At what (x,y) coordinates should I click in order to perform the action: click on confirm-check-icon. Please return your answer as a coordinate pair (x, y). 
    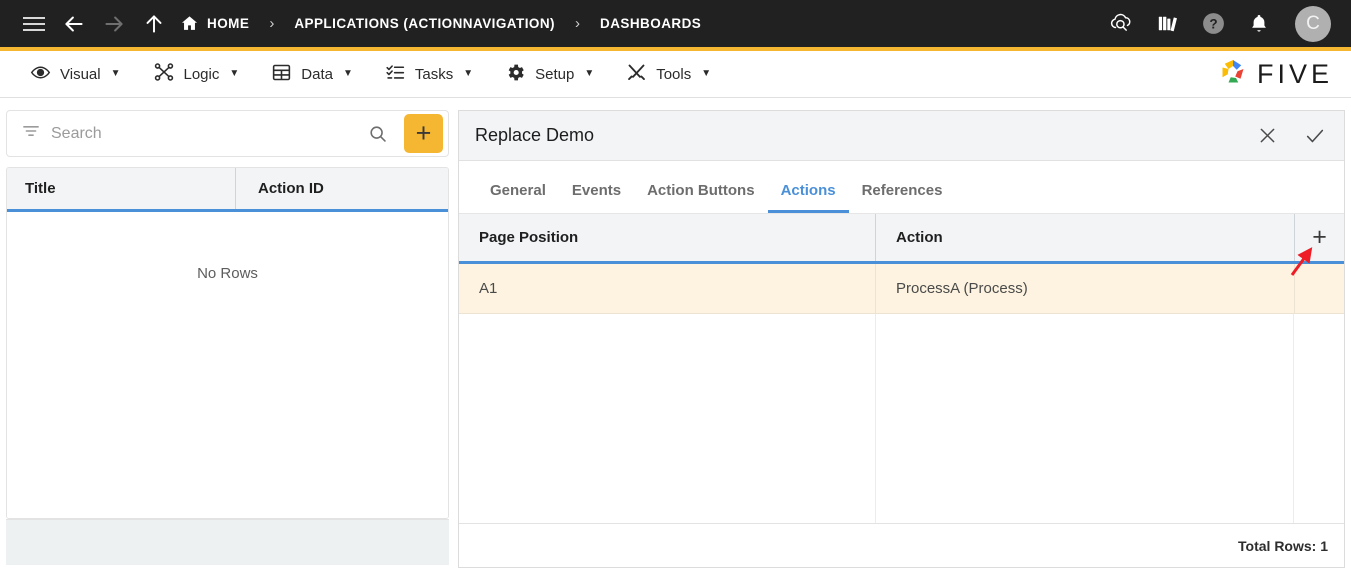
    Looking at the image, I should click on (1315, 136).